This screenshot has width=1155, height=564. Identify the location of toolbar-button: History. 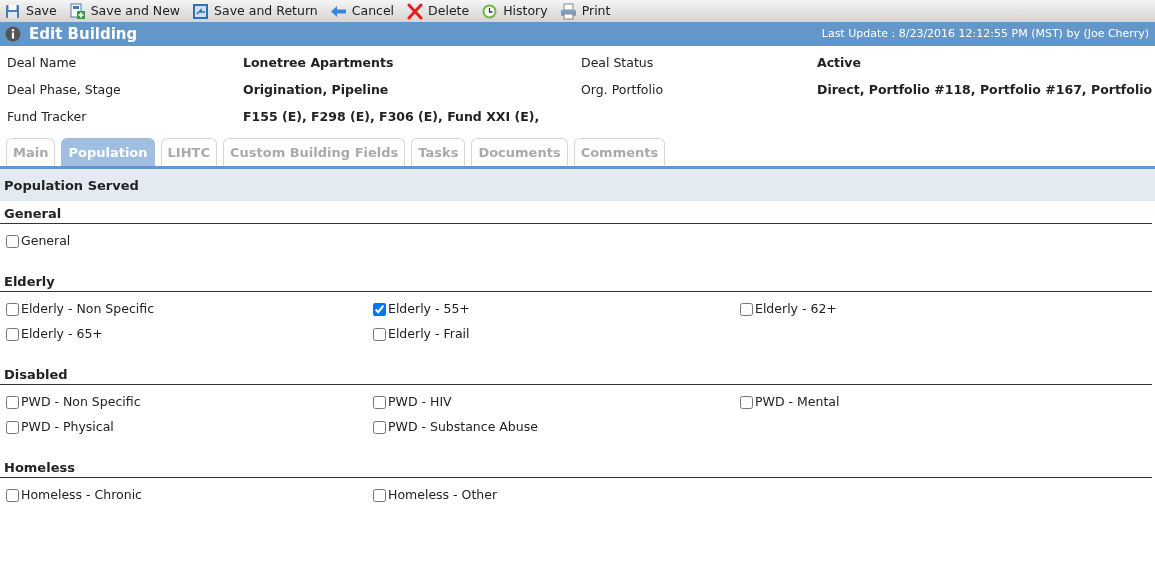
(514, 11).